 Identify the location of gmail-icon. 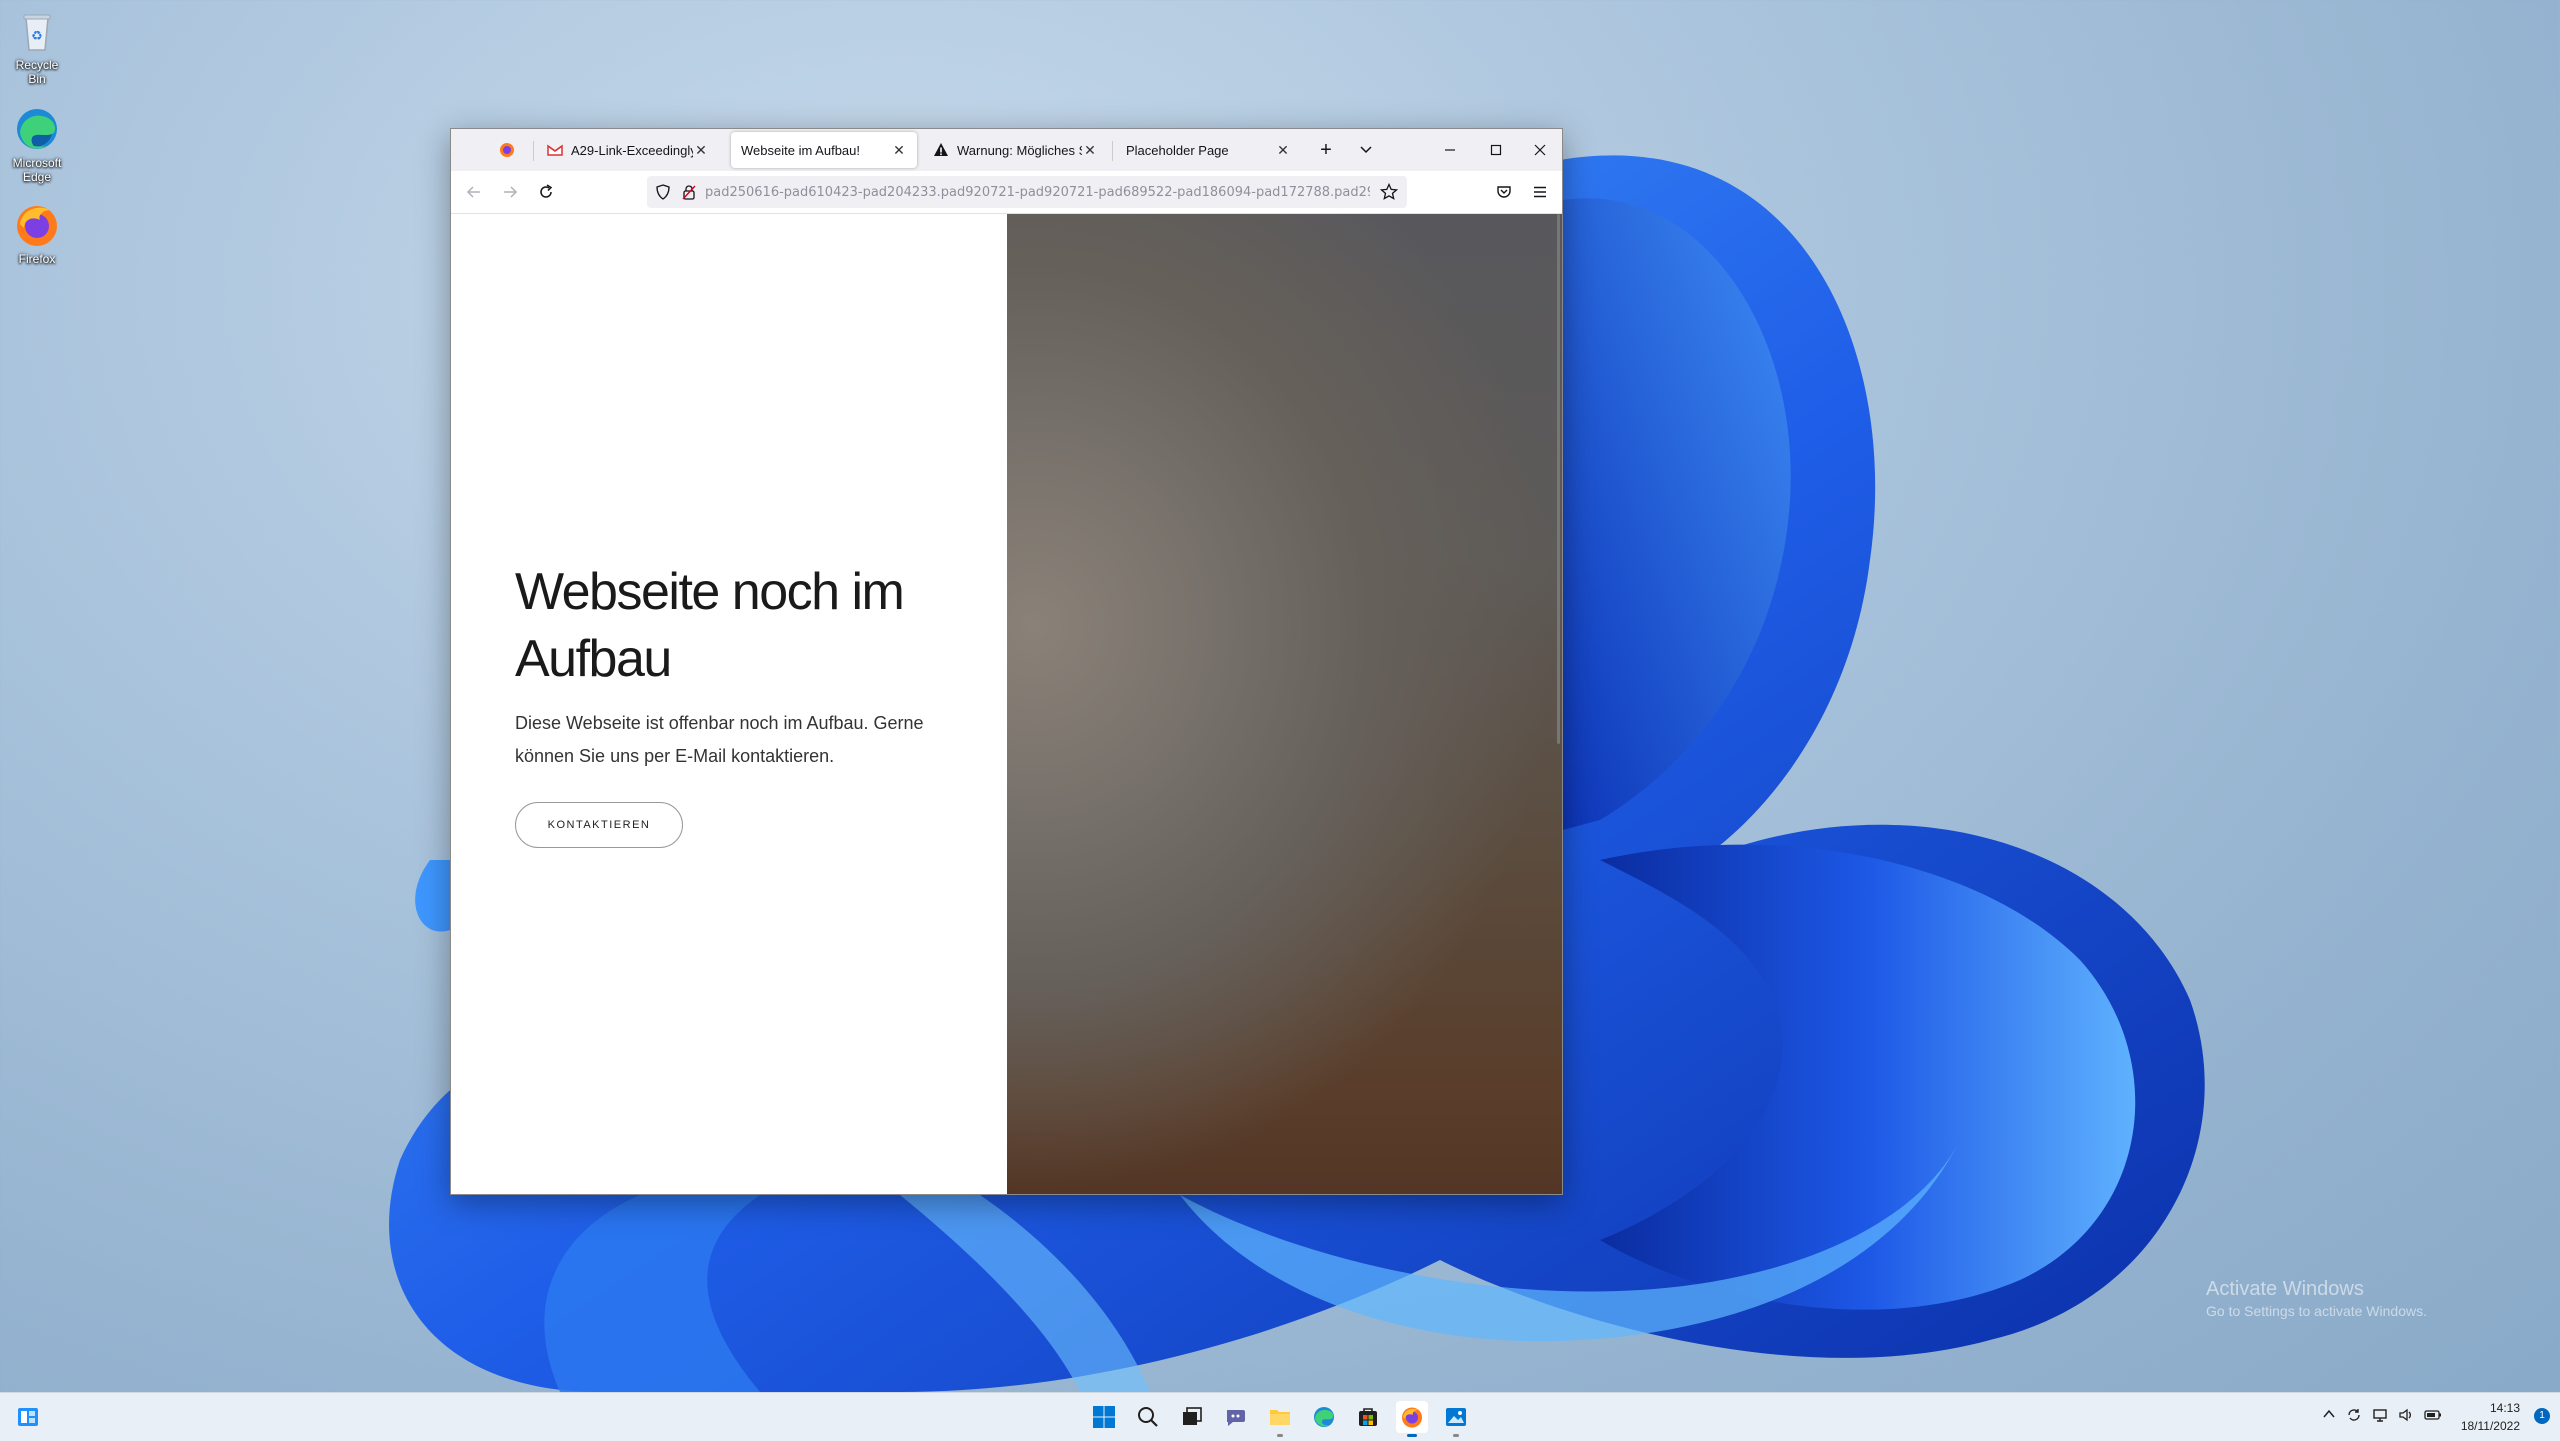
(555, 150).